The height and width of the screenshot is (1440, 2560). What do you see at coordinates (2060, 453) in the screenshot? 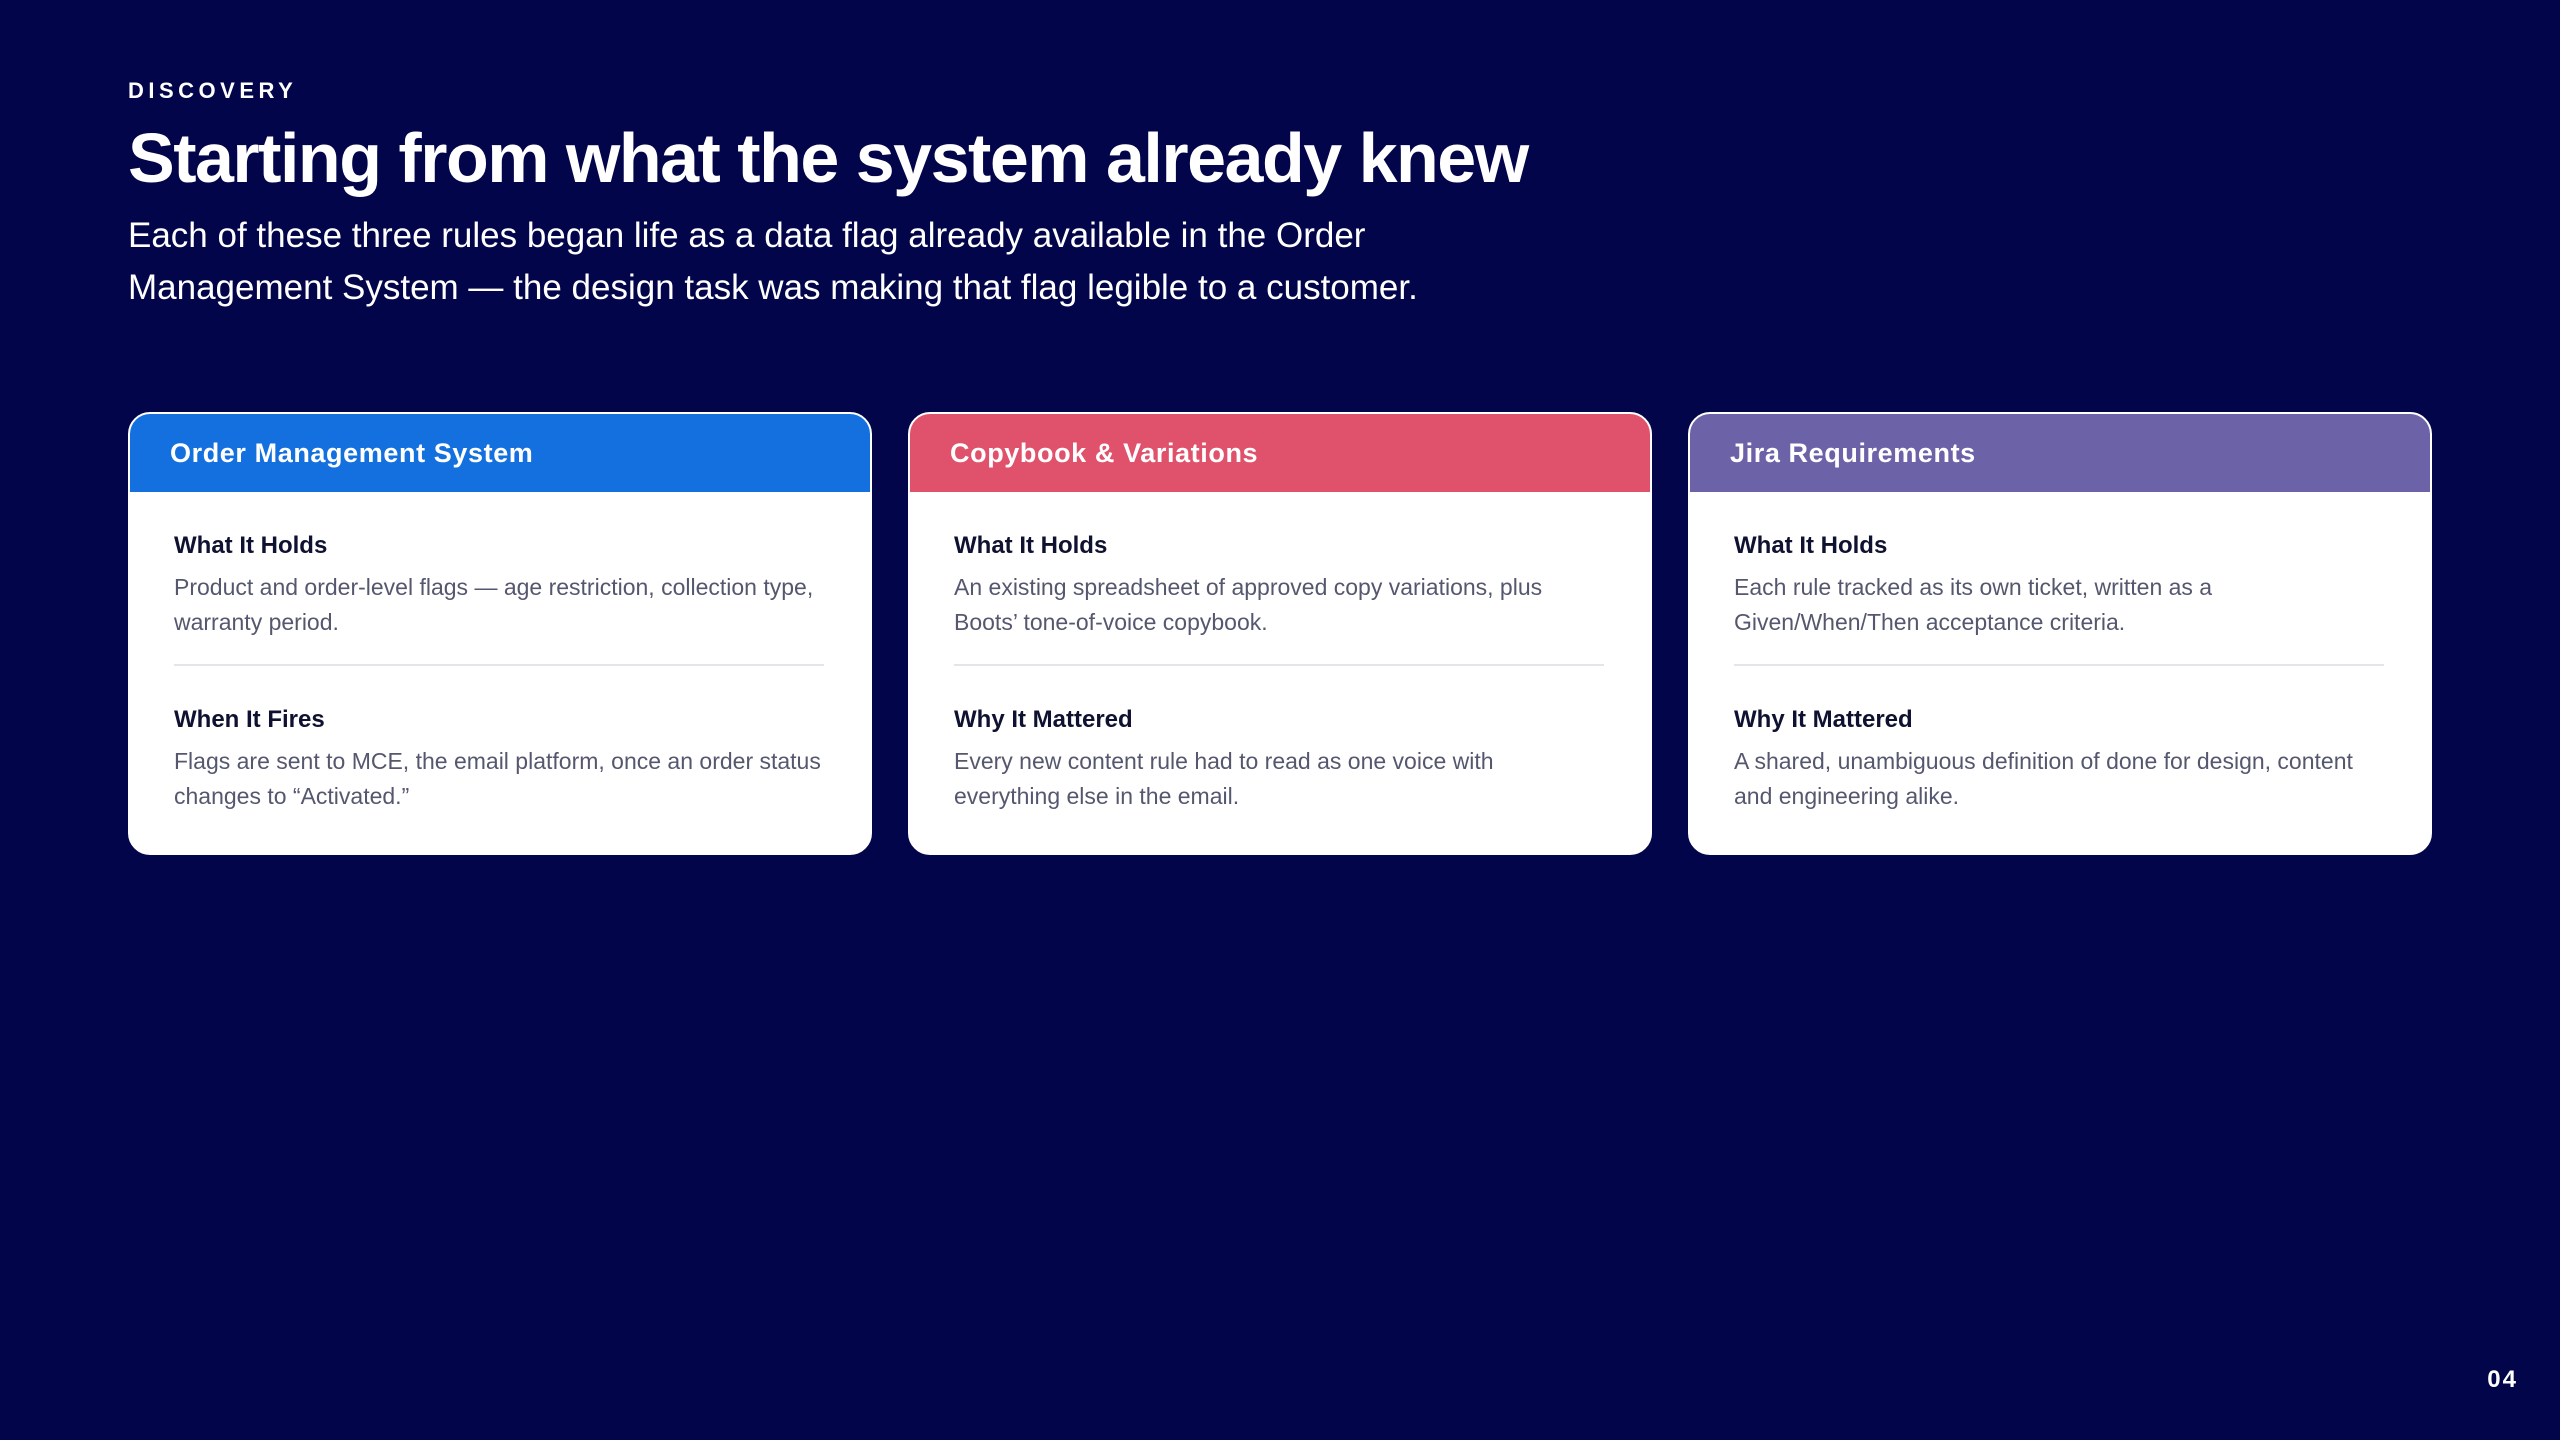
I see `card-header: Jira Requirements` at bounding box center [2060, 453].